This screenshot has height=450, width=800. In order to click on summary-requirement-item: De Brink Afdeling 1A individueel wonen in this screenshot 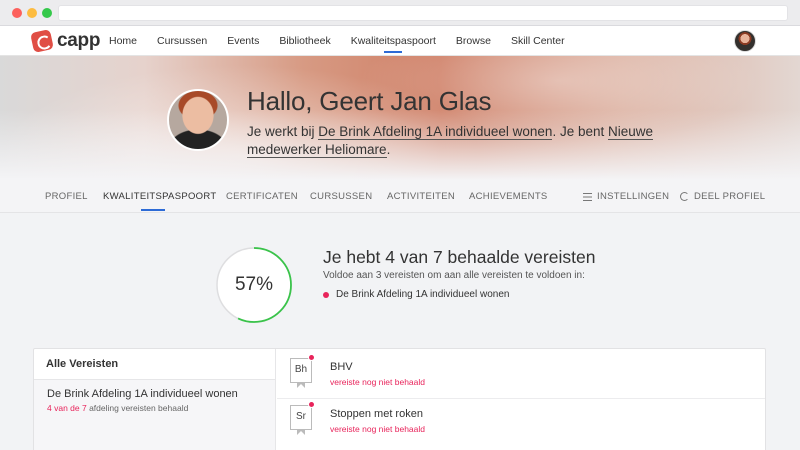, I will do `click(416, 294)`.